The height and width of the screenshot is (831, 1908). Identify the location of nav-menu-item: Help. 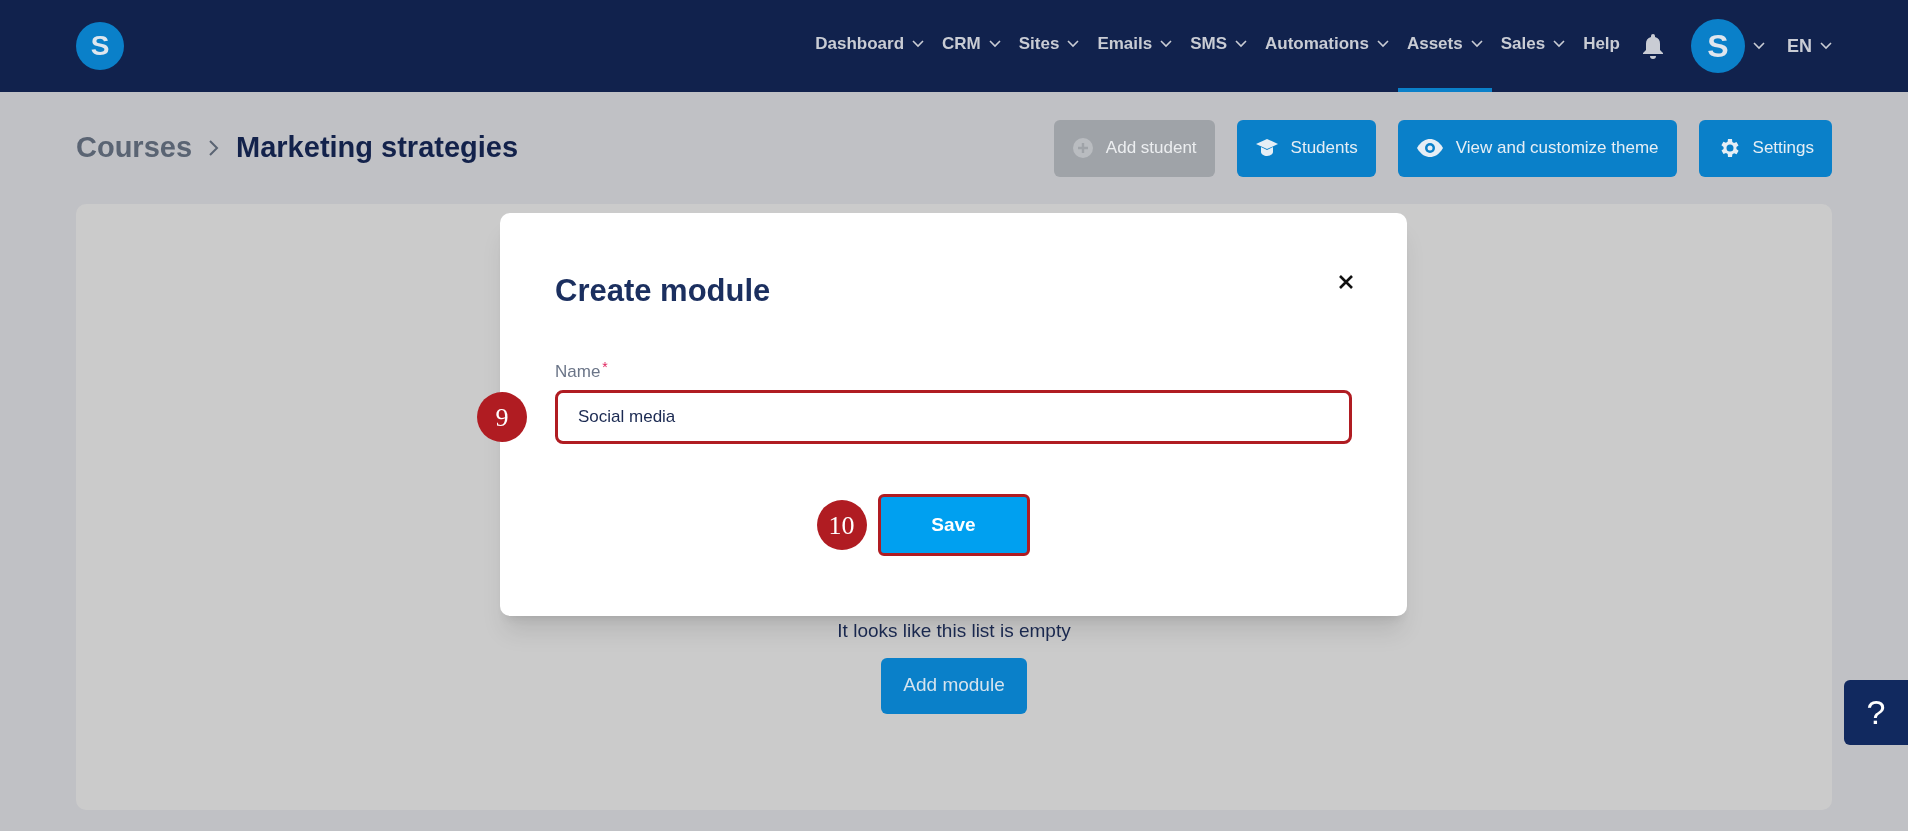
(1601, 46).